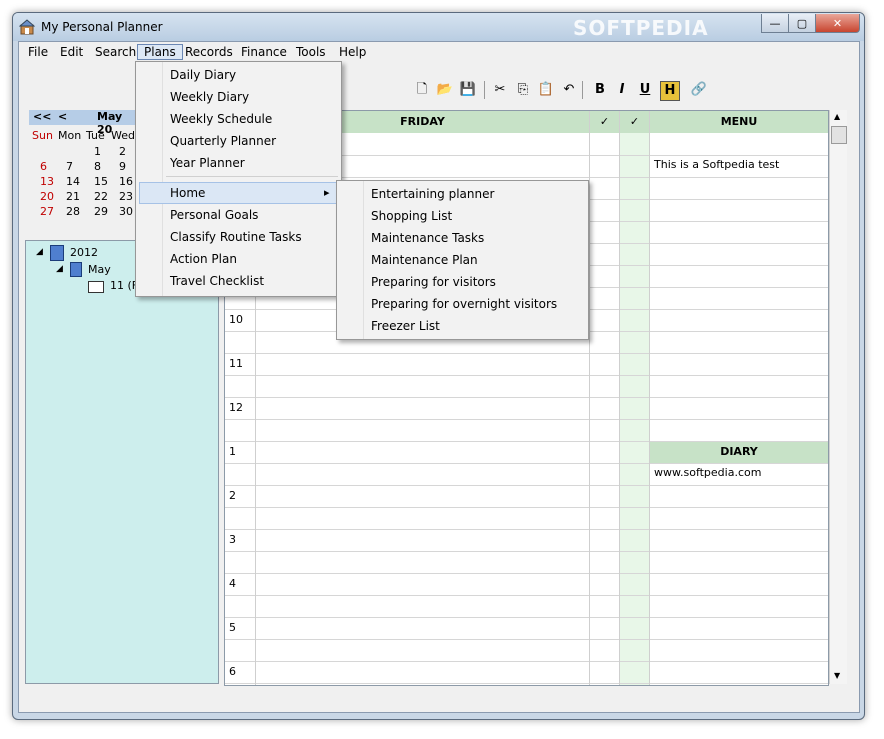  What do you see at coordinates (122, 166) in the screenshot?
I see `calendar-day: 9` at bounding box center [122, 166].